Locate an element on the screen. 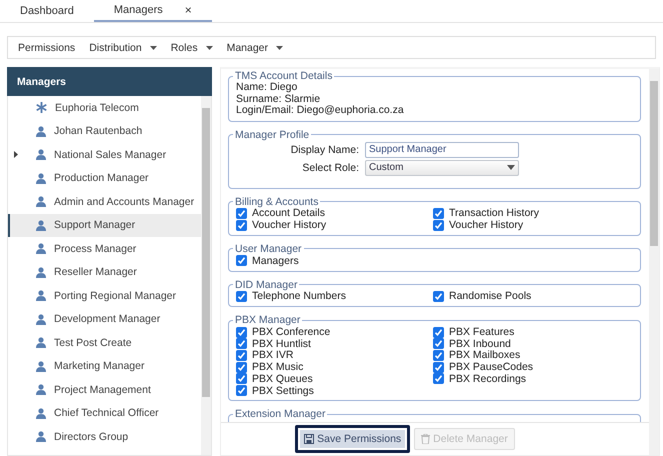 The width and height of the screenshot is (663, 456). sidebar-item: Admin and Accounts Manager is located at coordinates (104, 202).